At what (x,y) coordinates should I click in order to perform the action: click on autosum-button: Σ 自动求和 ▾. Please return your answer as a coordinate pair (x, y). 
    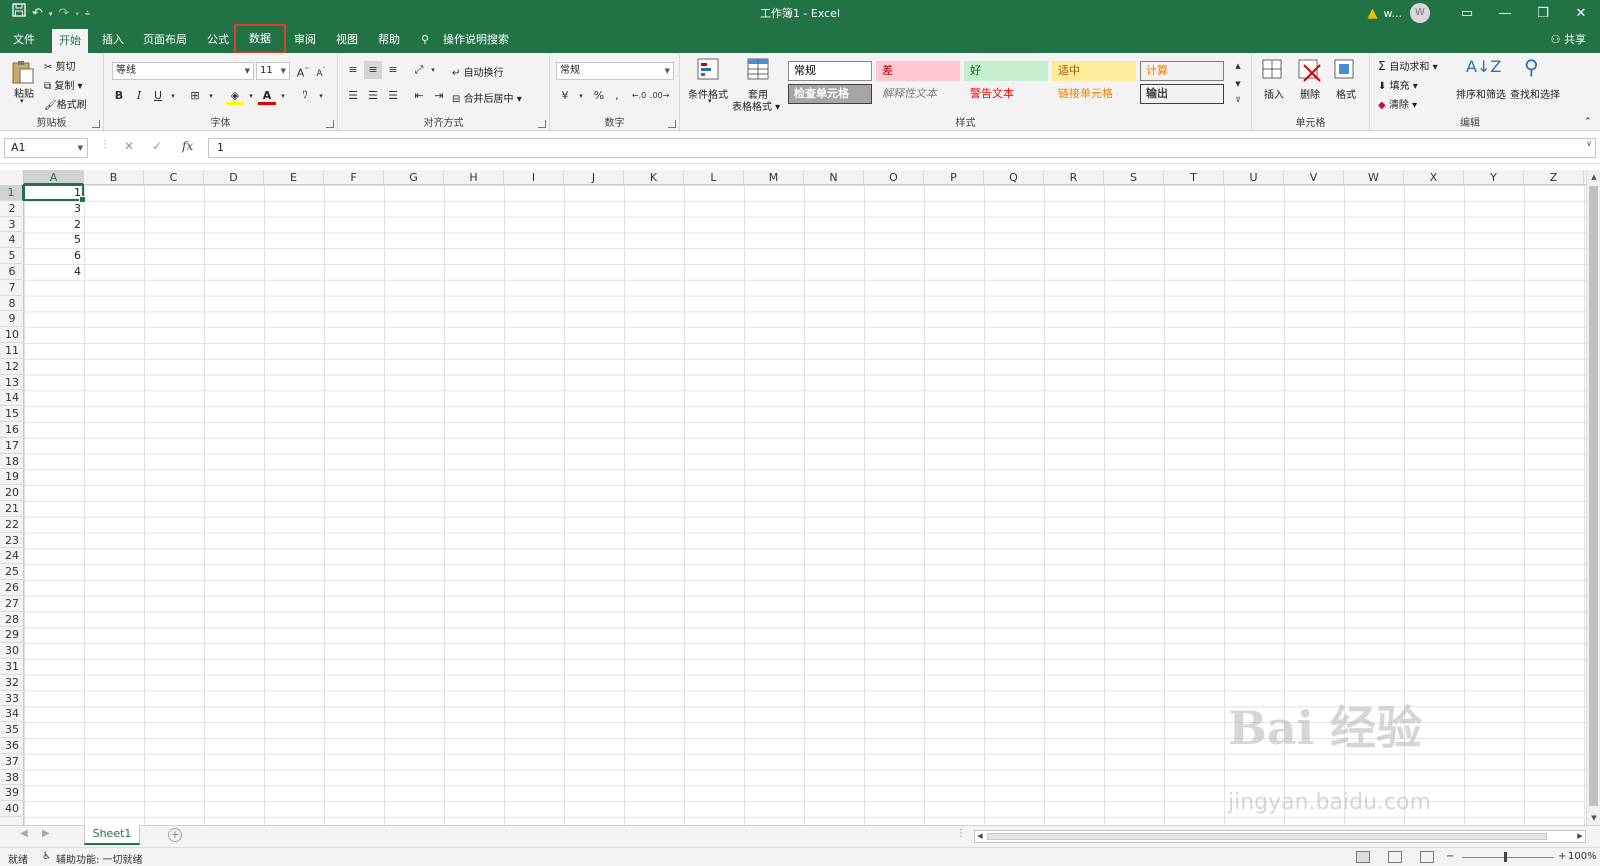
    Looking at the image, I should click on (1408, 65).